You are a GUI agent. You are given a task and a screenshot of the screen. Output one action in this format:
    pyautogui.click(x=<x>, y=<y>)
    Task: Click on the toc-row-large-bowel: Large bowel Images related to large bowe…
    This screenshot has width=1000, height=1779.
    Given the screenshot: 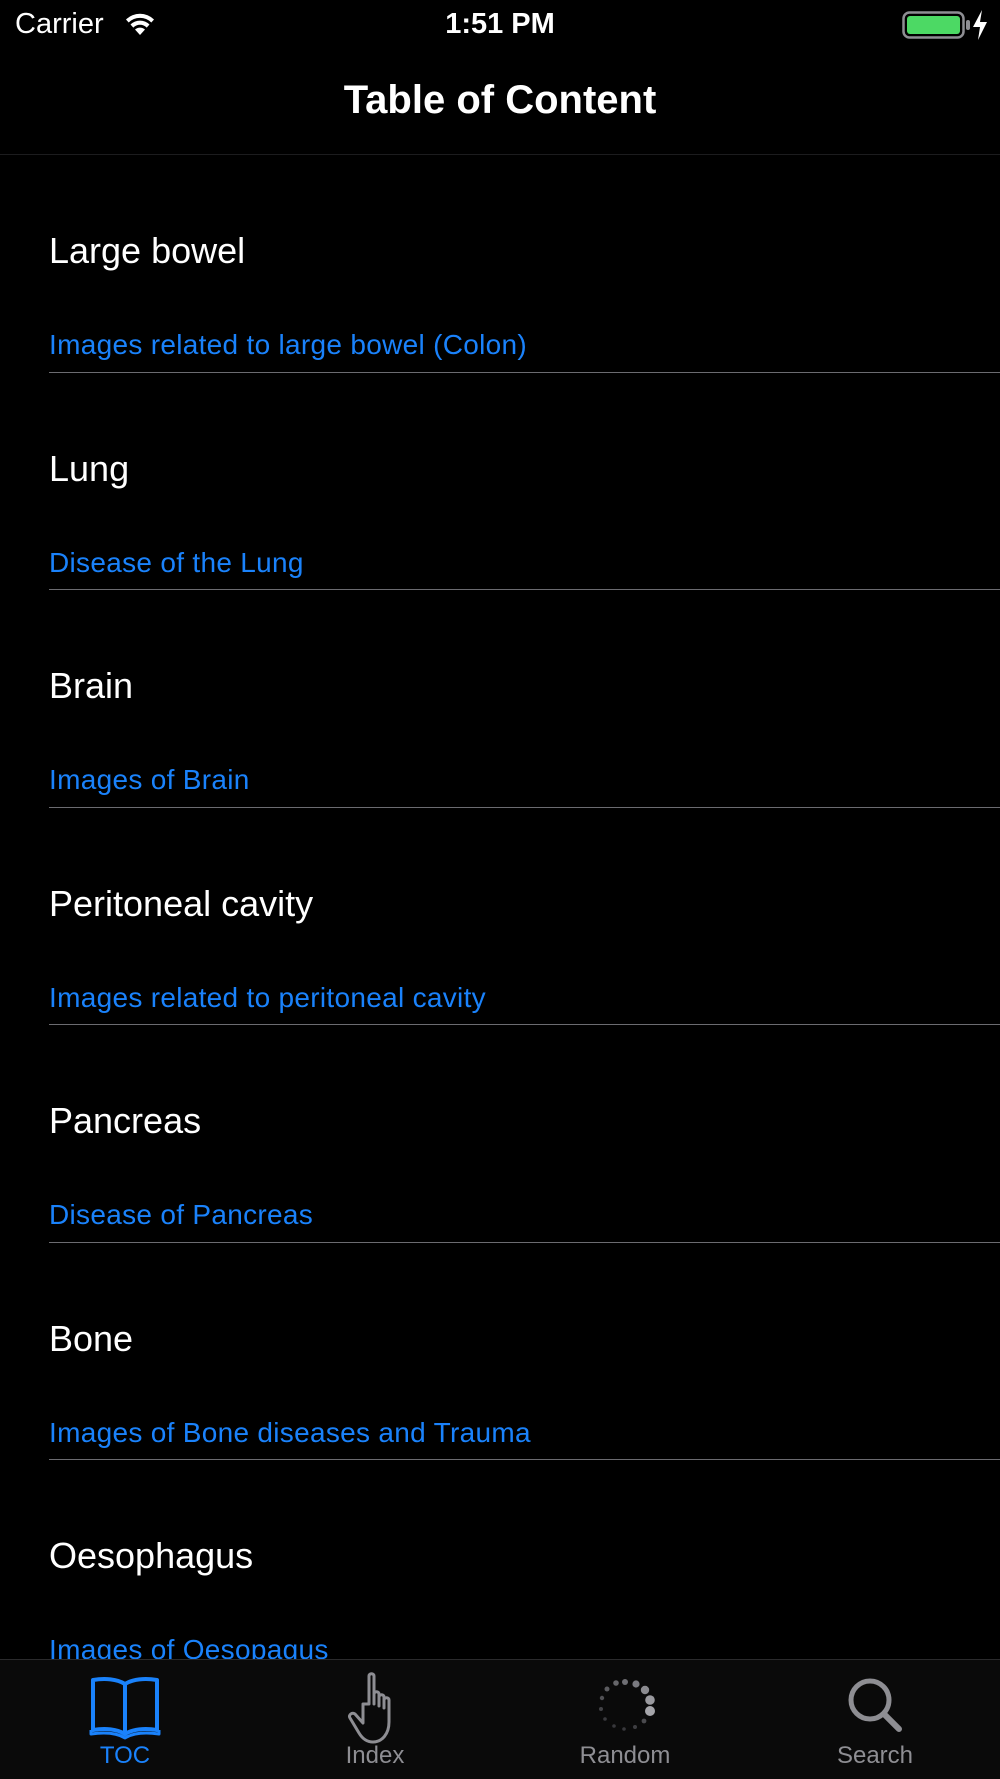 What is the action you would take?
    pyautogui.click(x=524, y=264)
    